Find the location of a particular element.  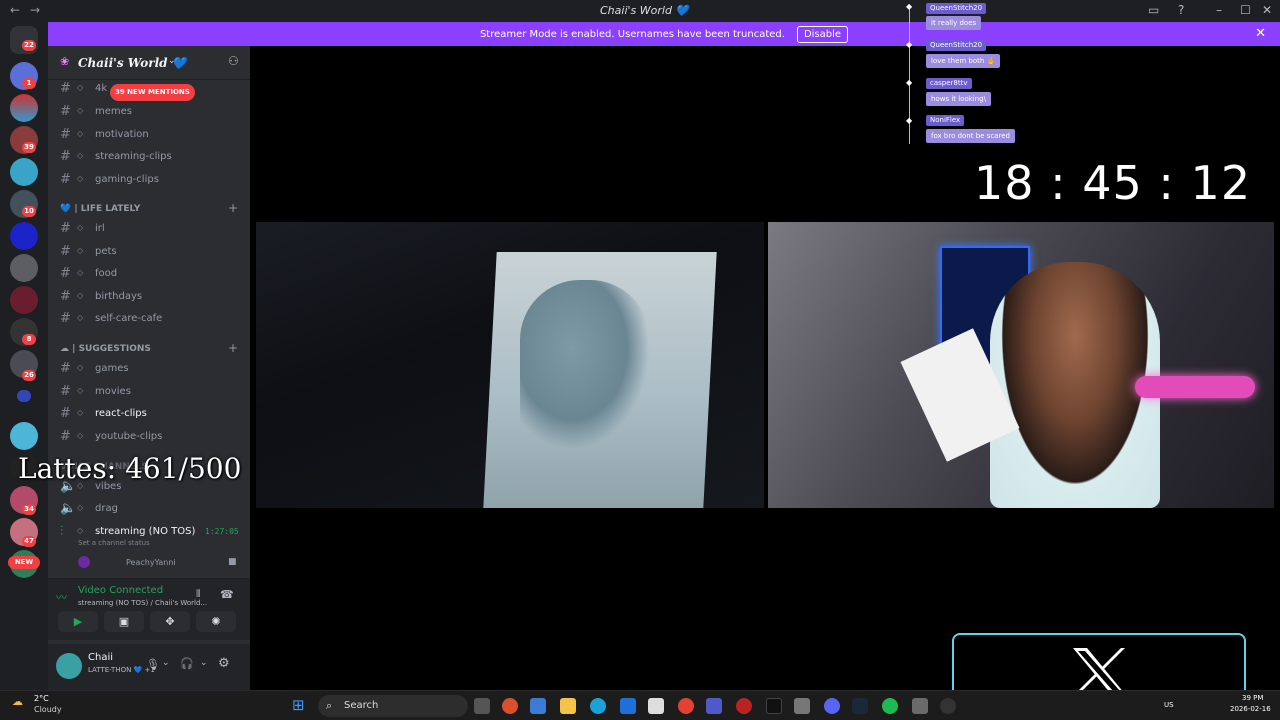

channel-birthdays: # ◇ birthdays is located at coordinates (152, 296).